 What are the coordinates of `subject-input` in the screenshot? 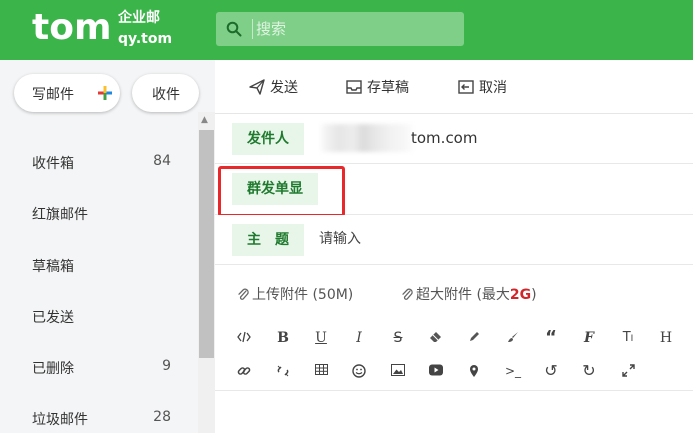 It's located at (499, 239).